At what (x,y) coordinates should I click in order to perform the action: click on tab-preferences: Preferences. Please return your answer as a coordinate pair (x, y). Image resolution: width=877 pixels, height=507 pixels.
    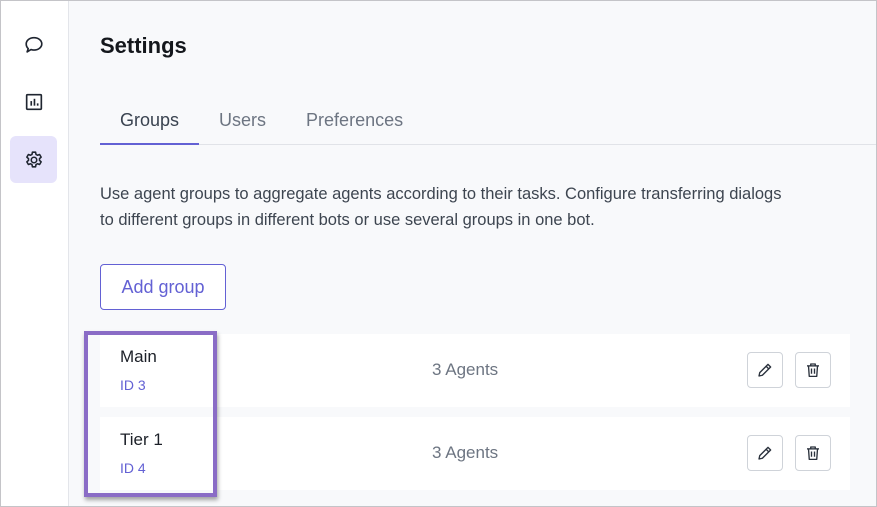
    Looking at the image, I should click on (354, 122).